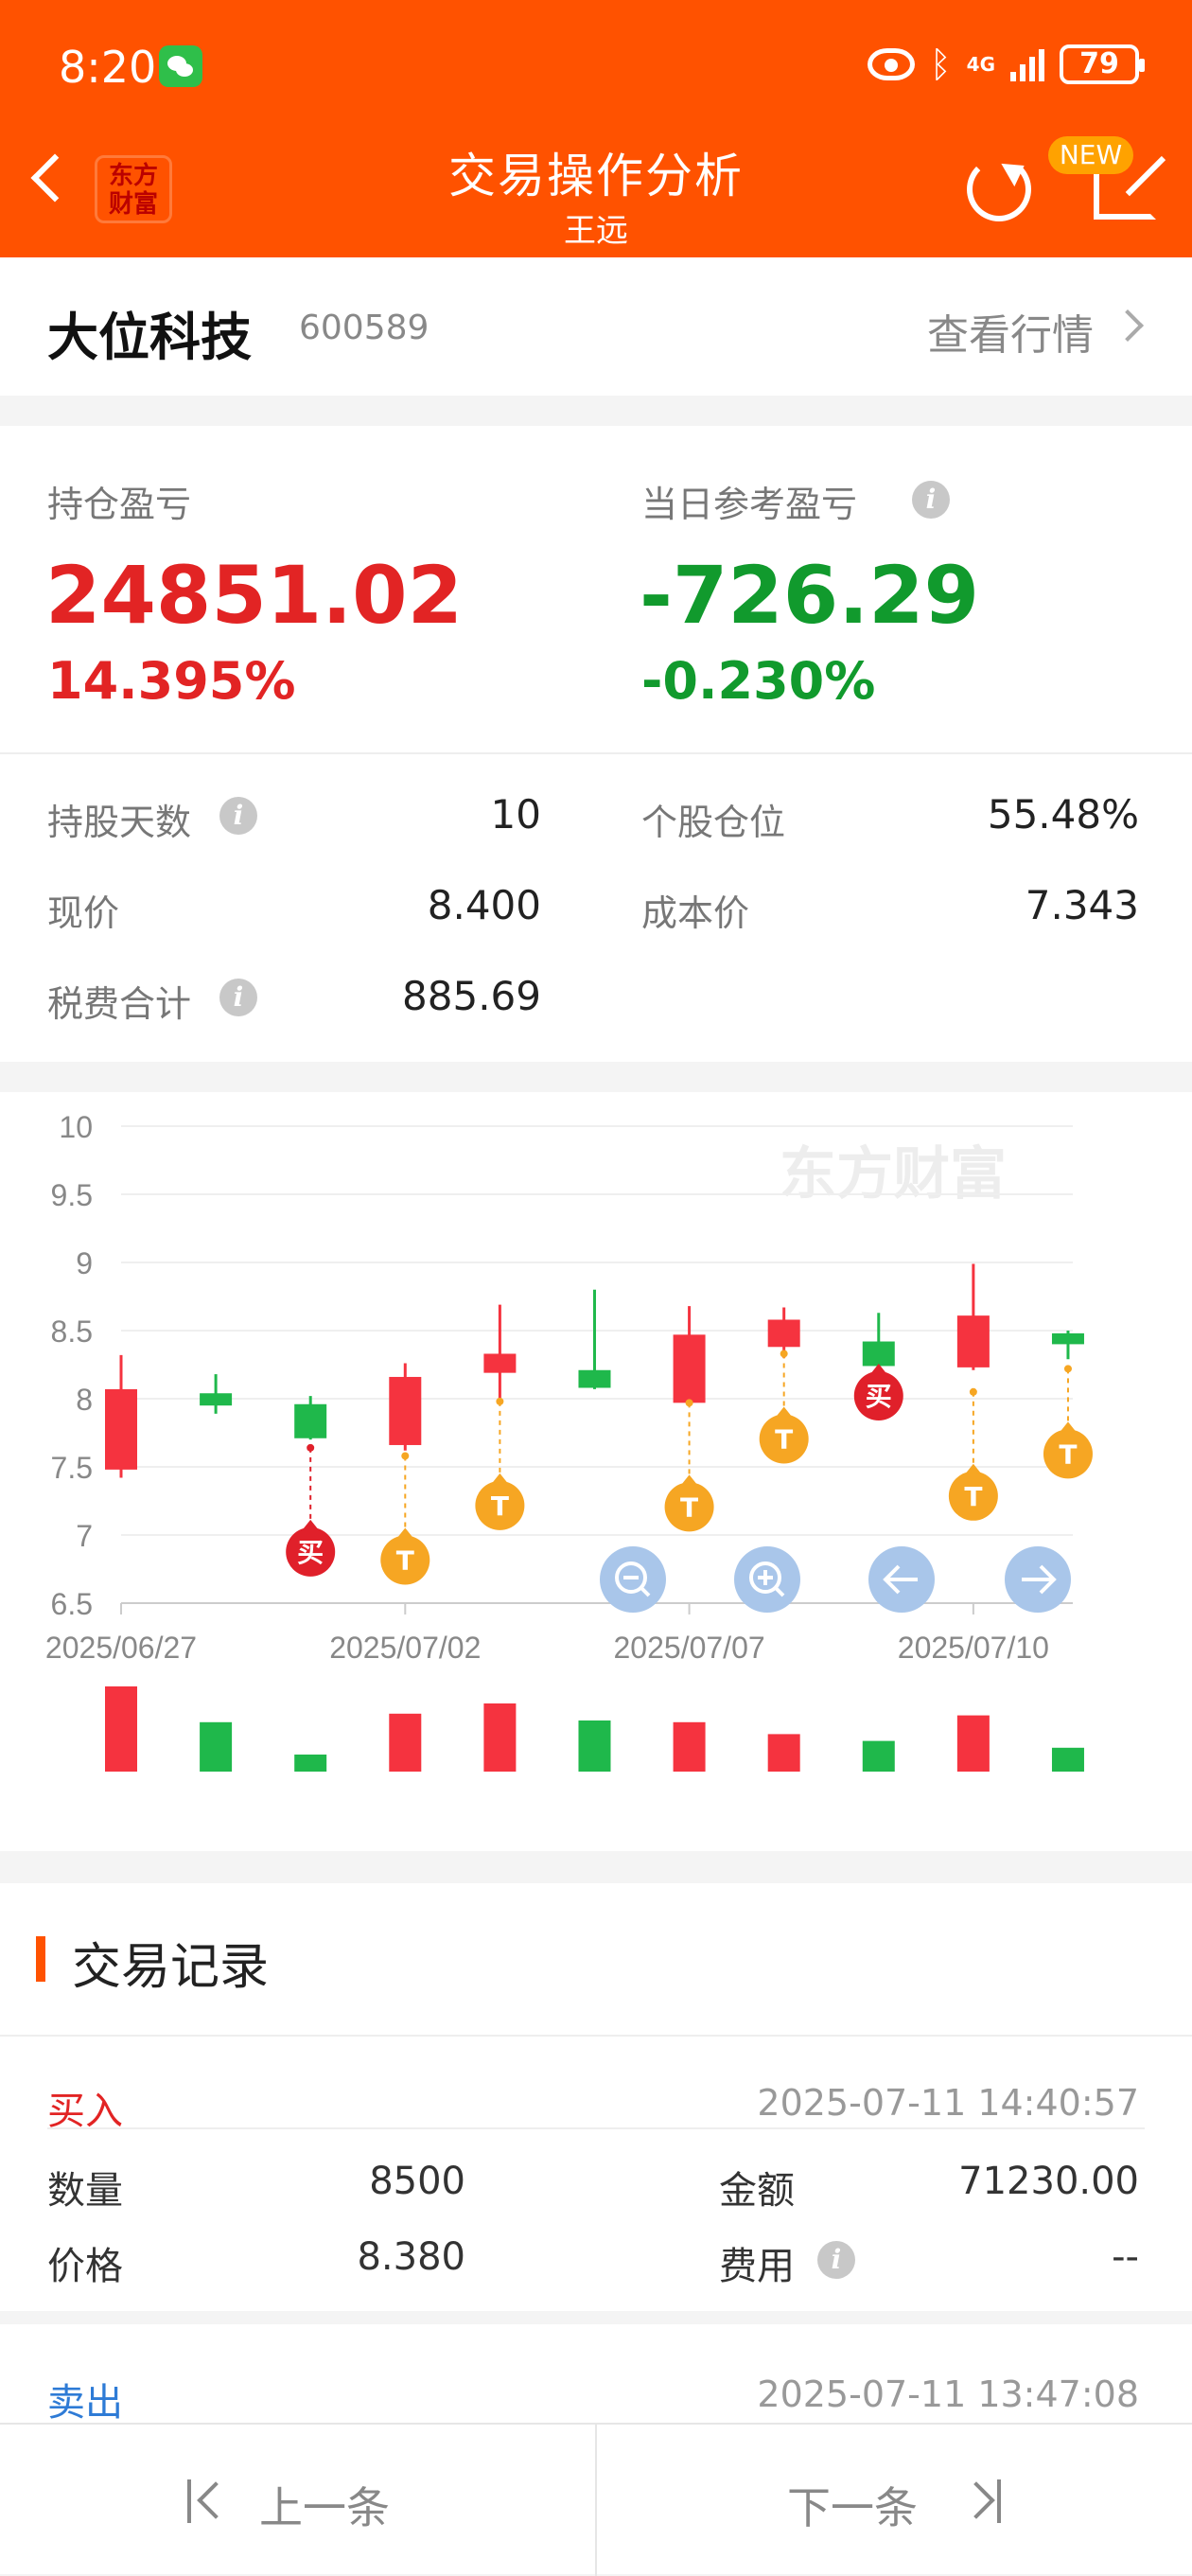 This screenshot has height=2576, width=1192. Describe the element at coordinates (695, 913) in the screenshot. I see `cost-label: 成本价` at that location.